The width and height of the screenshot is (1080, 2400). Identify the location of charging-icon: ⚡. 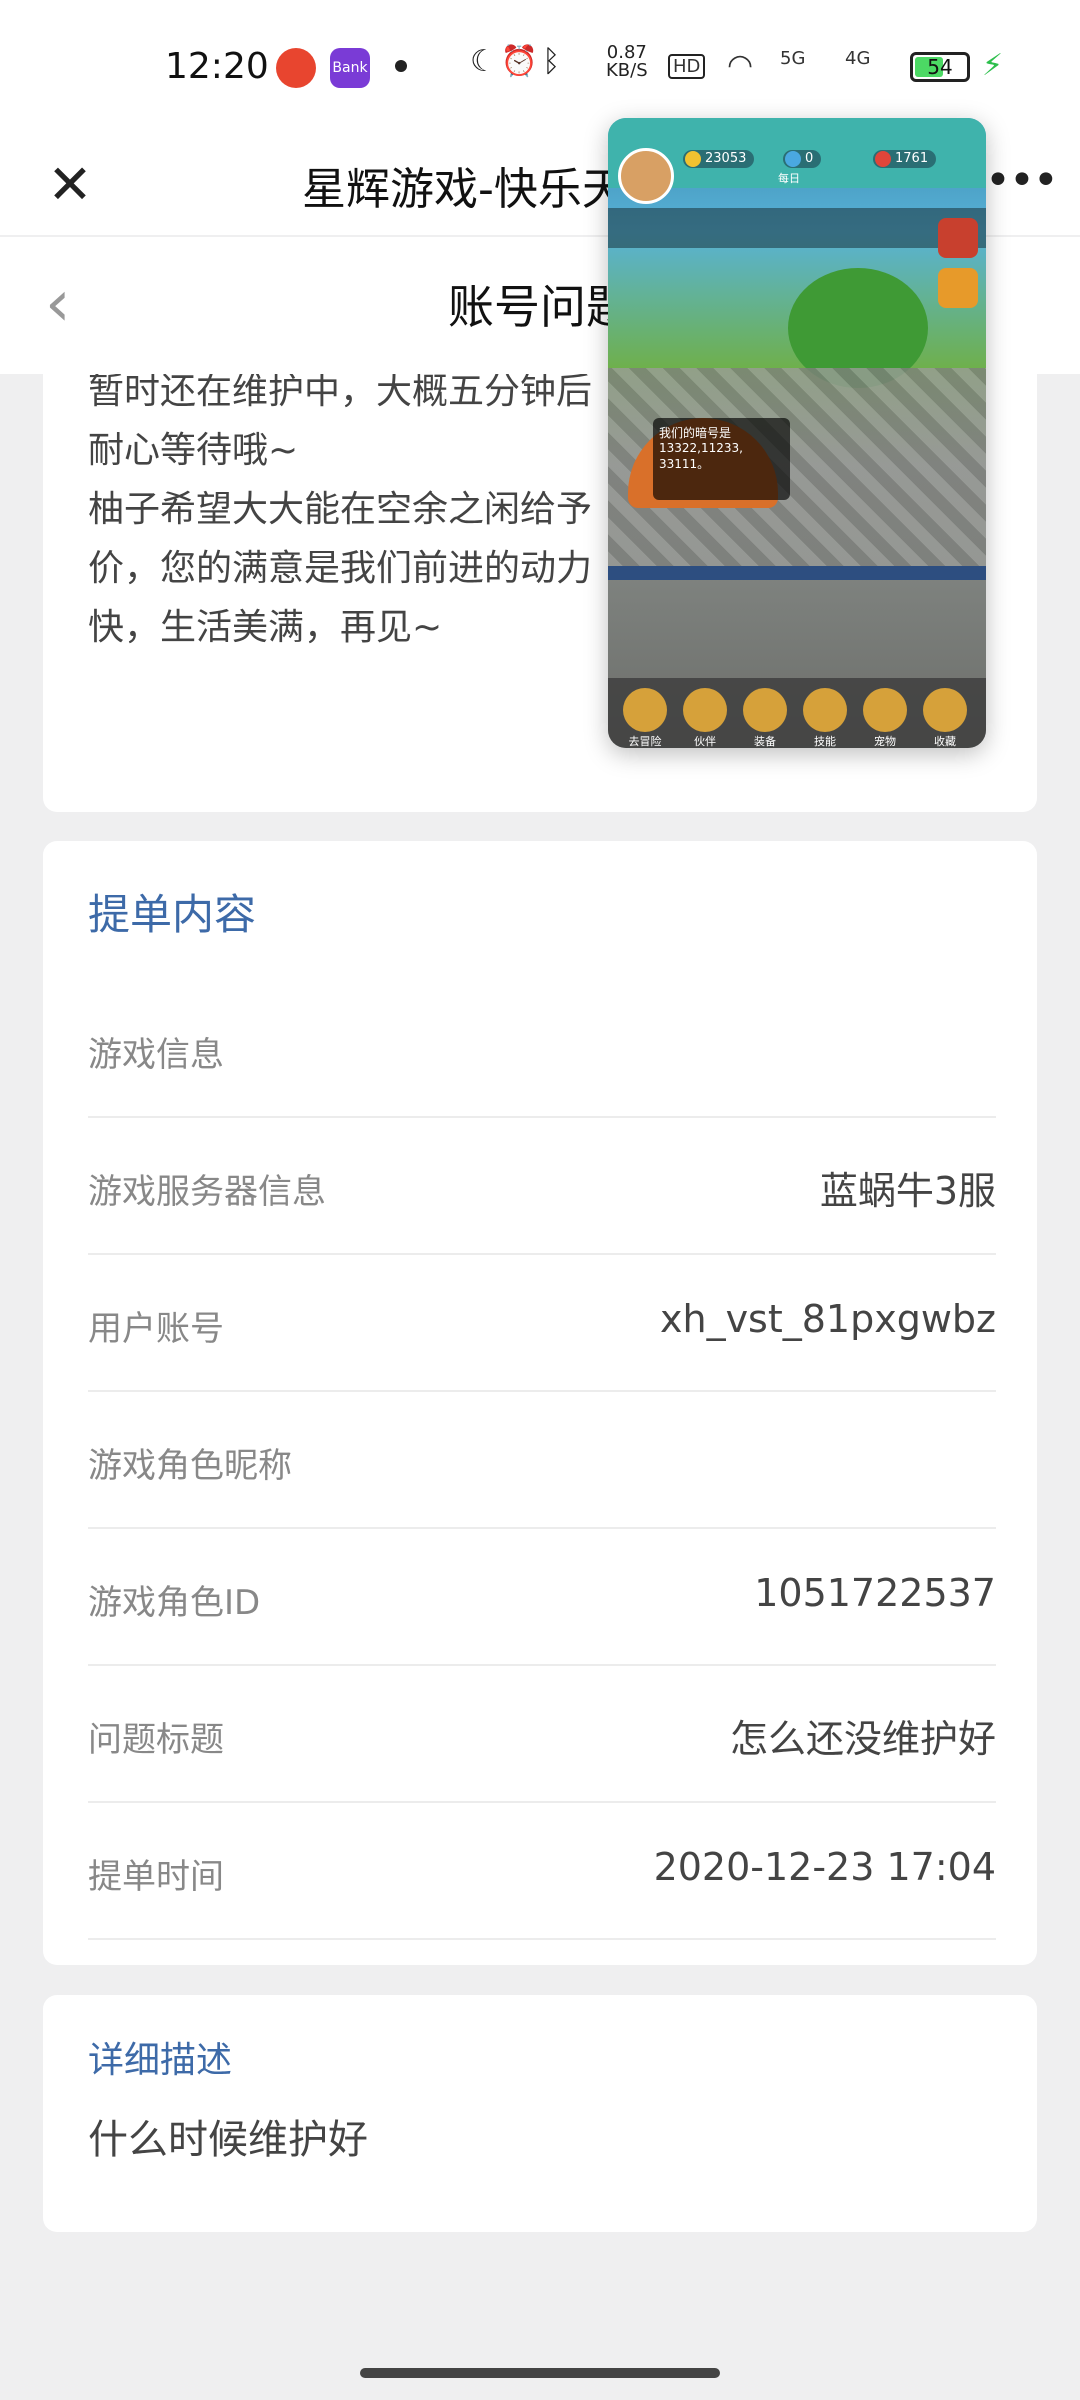
(993, 65).